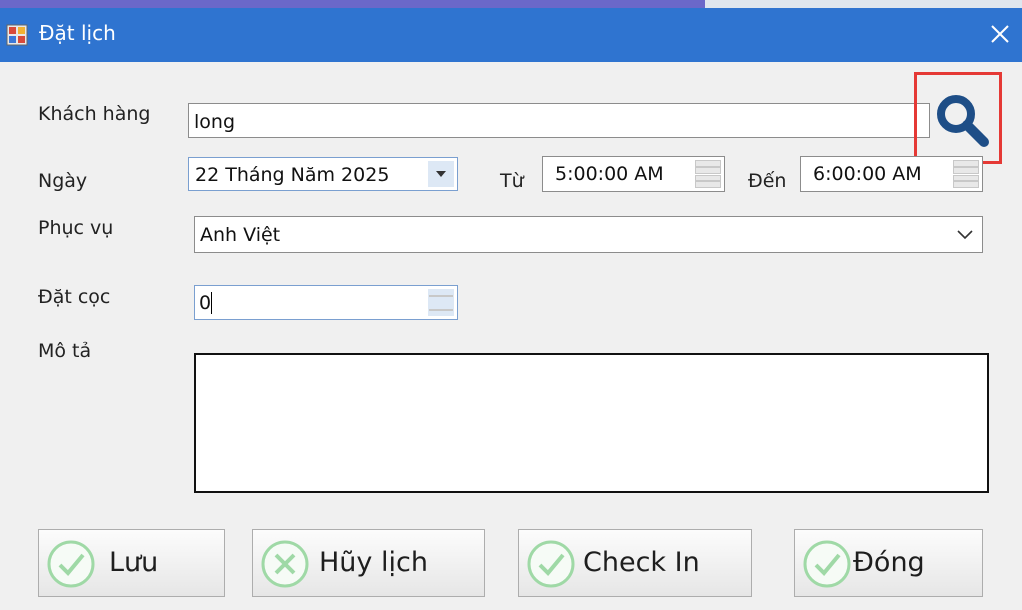  Describe the element at coordinates (512, 181) in the screenshot. I see `from-label: Từ` at that location.